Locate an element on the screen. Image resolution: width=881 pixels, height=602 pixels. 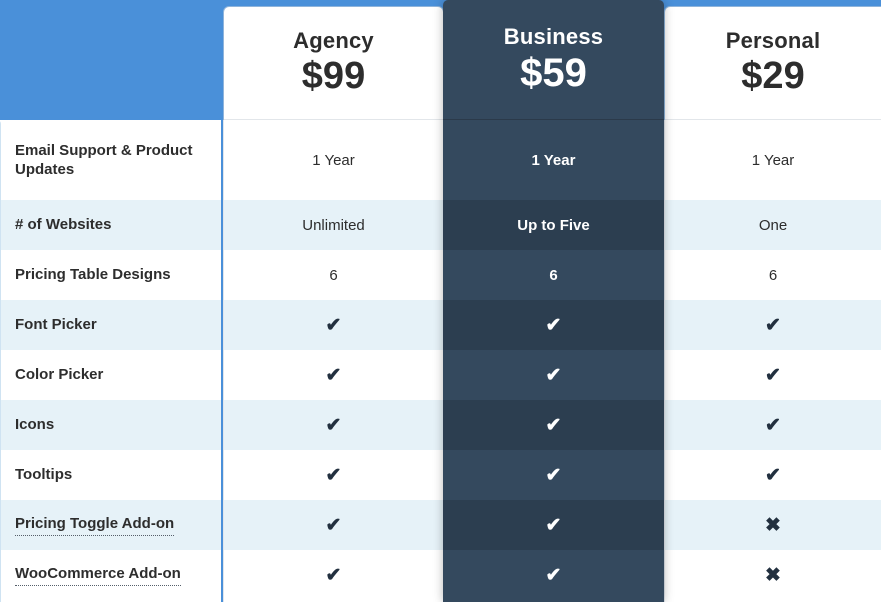
feature-label-row: Icons is located at coordinates (111, 425).